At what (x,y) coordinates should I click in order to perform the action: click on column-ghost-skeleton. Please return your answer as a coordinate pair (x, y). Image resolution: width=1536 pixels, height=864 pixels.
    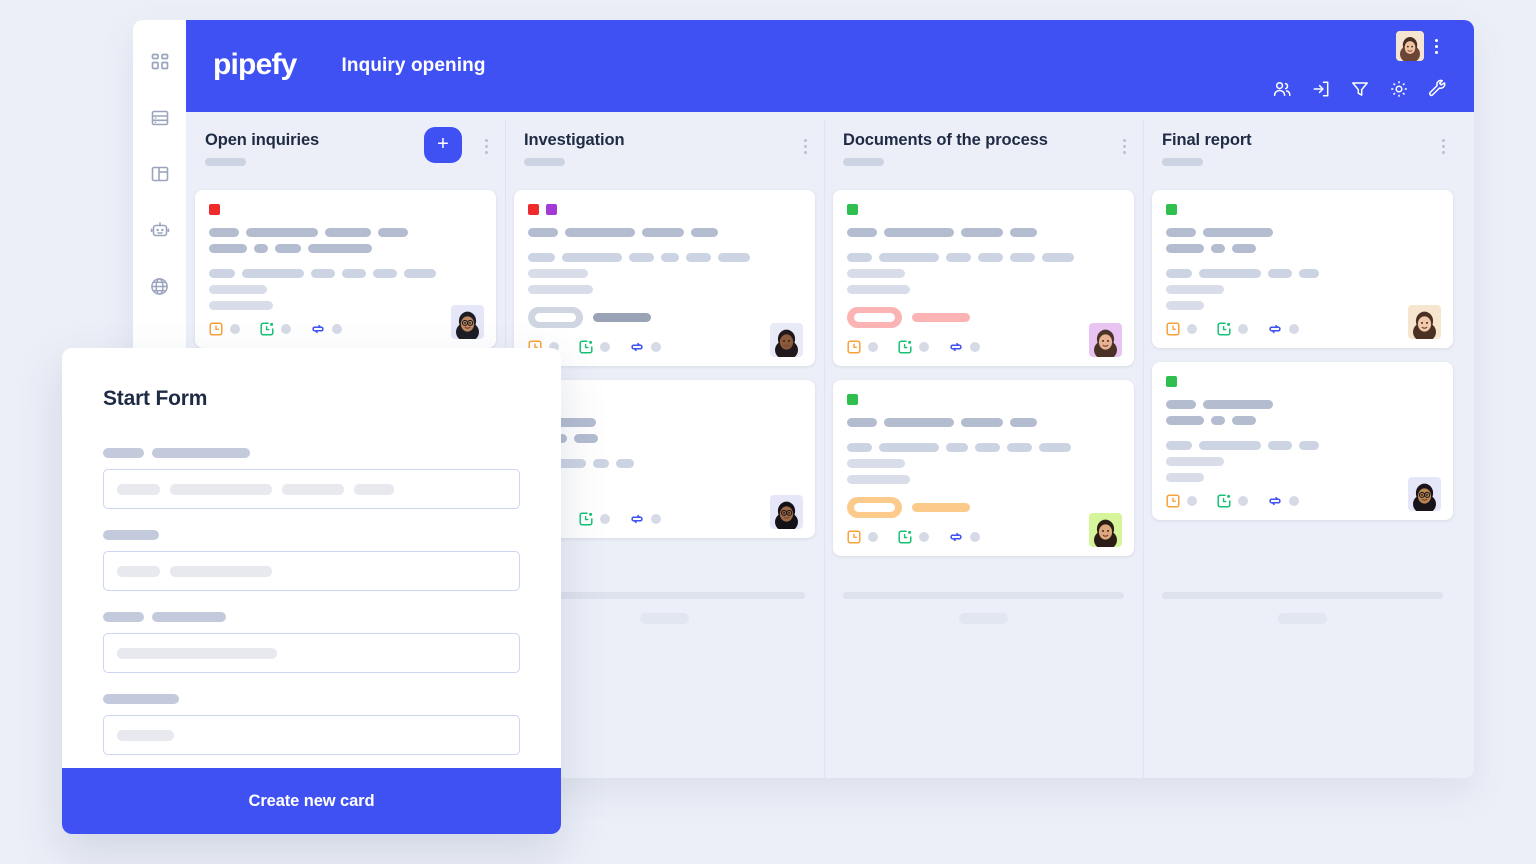
    Looking at the image, I should click on (1302, 608).